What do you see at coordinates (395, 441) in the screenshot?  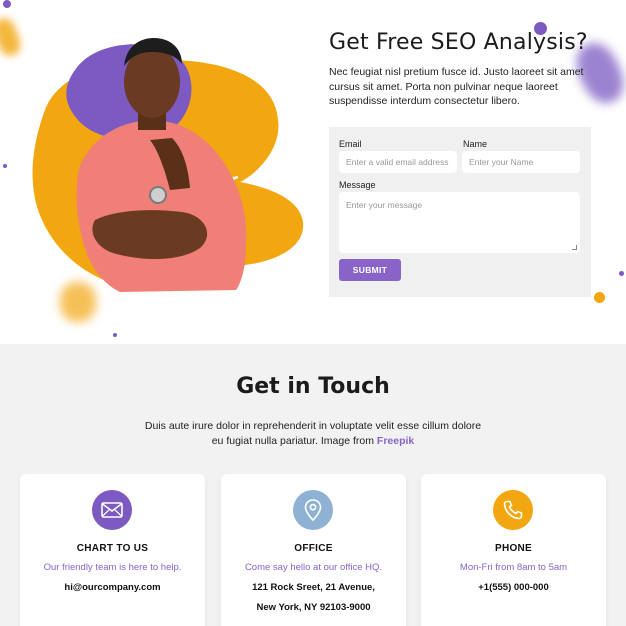 I see `freepik-link: Freepik` at bounding box center [395, 441].